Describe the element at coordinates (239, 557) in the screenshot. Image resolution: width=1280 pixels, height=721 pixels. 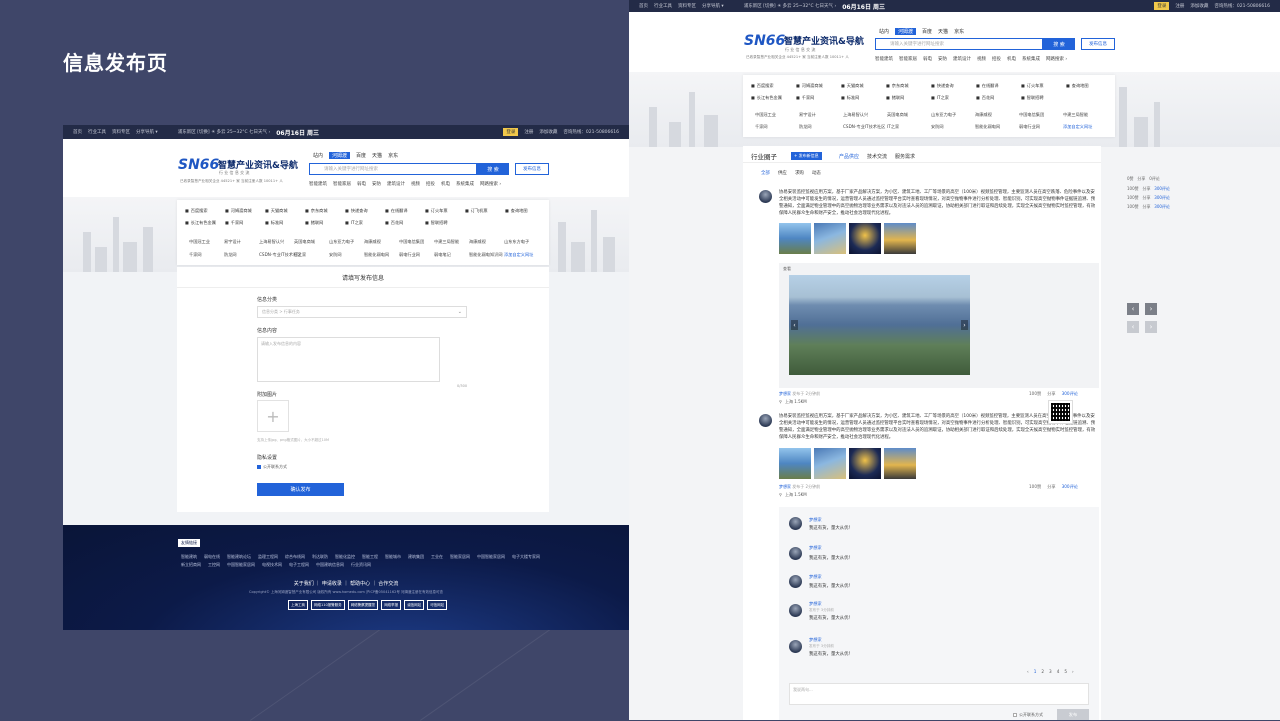
I see `friend-link: 智能建筑论坛` at that location.